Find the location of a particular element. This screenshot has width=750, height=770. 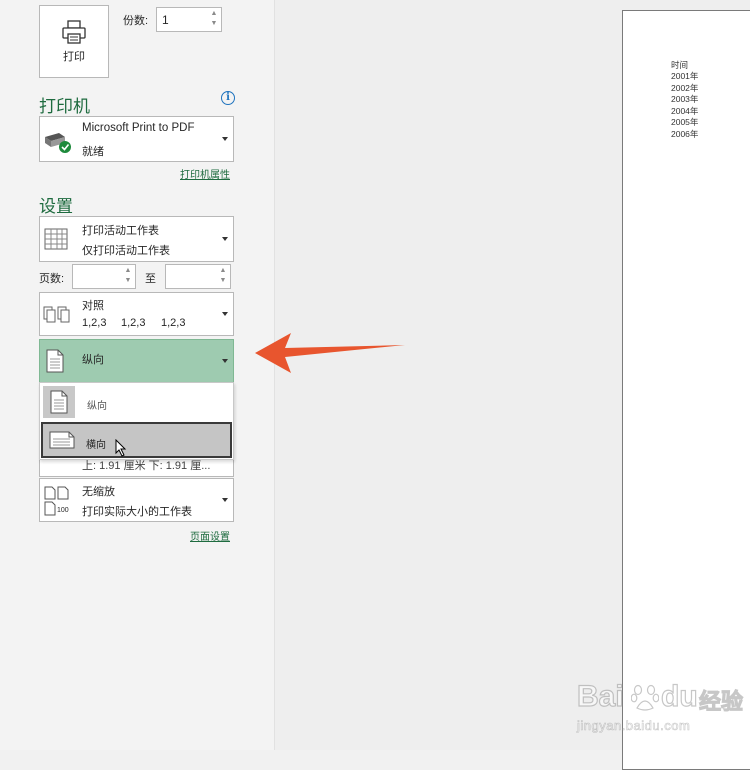

scaling-title: 无缩放 is located at coordinates (98, 492).